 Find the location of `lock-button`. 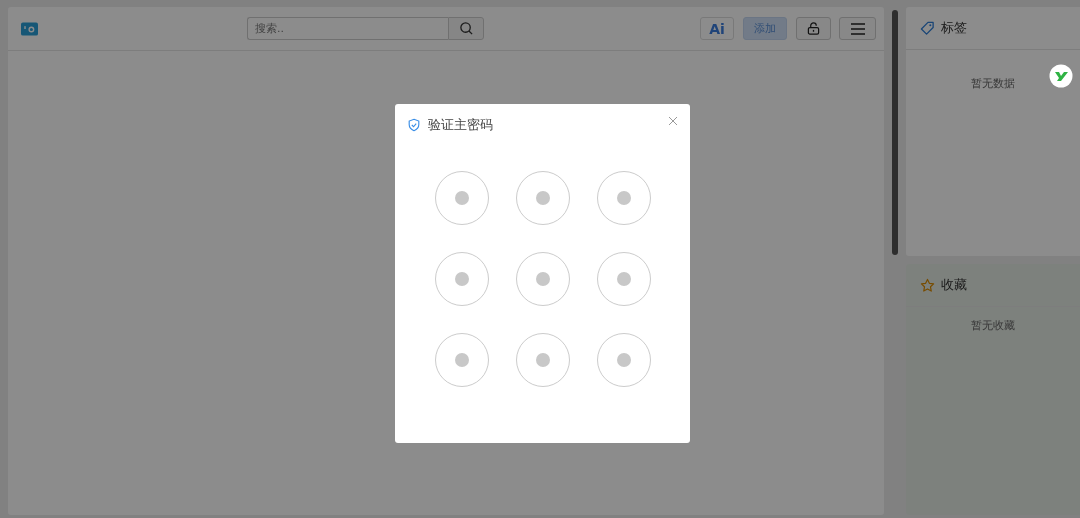

lock-button is located at coordinates (813, 28).